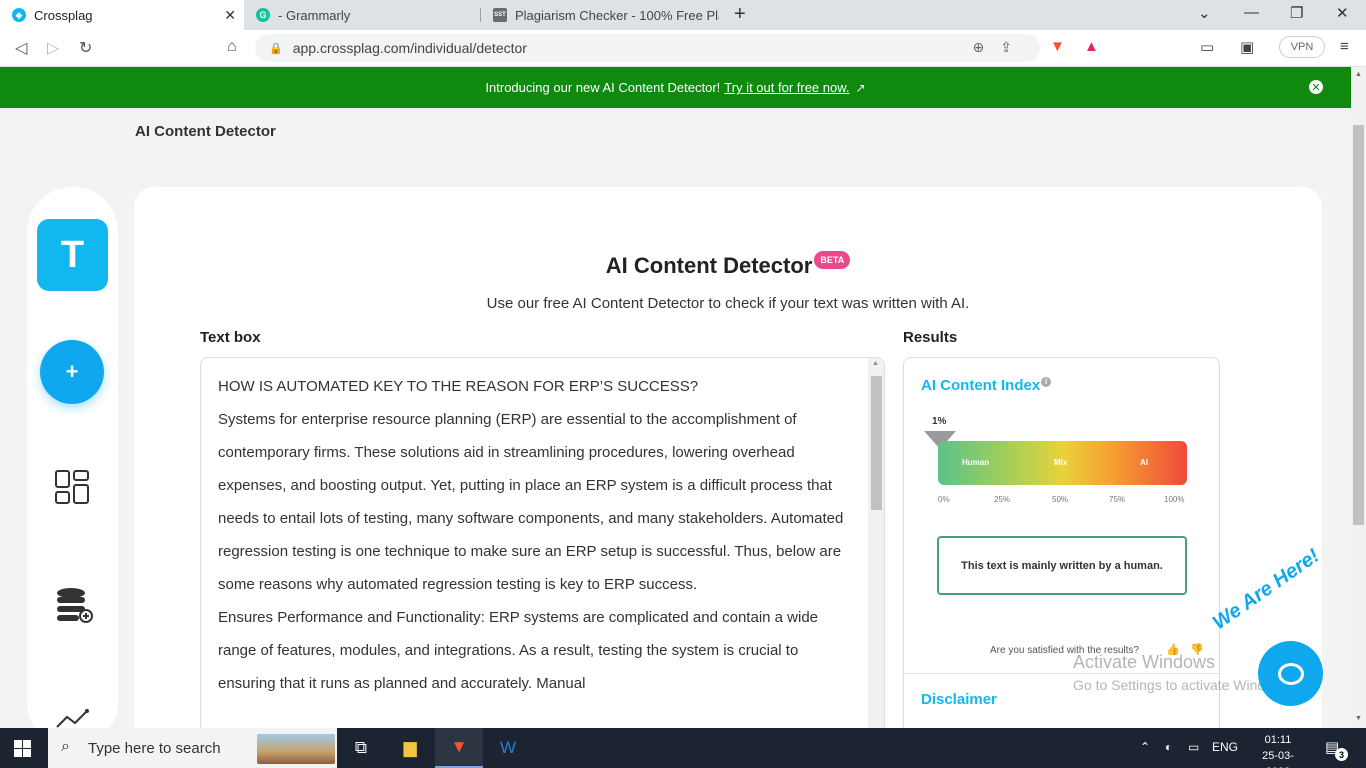 Image resolution: width=1366 pixels, height=768 pixels. I want to click on banner-close-icon: ✕, so click(1316, 87).